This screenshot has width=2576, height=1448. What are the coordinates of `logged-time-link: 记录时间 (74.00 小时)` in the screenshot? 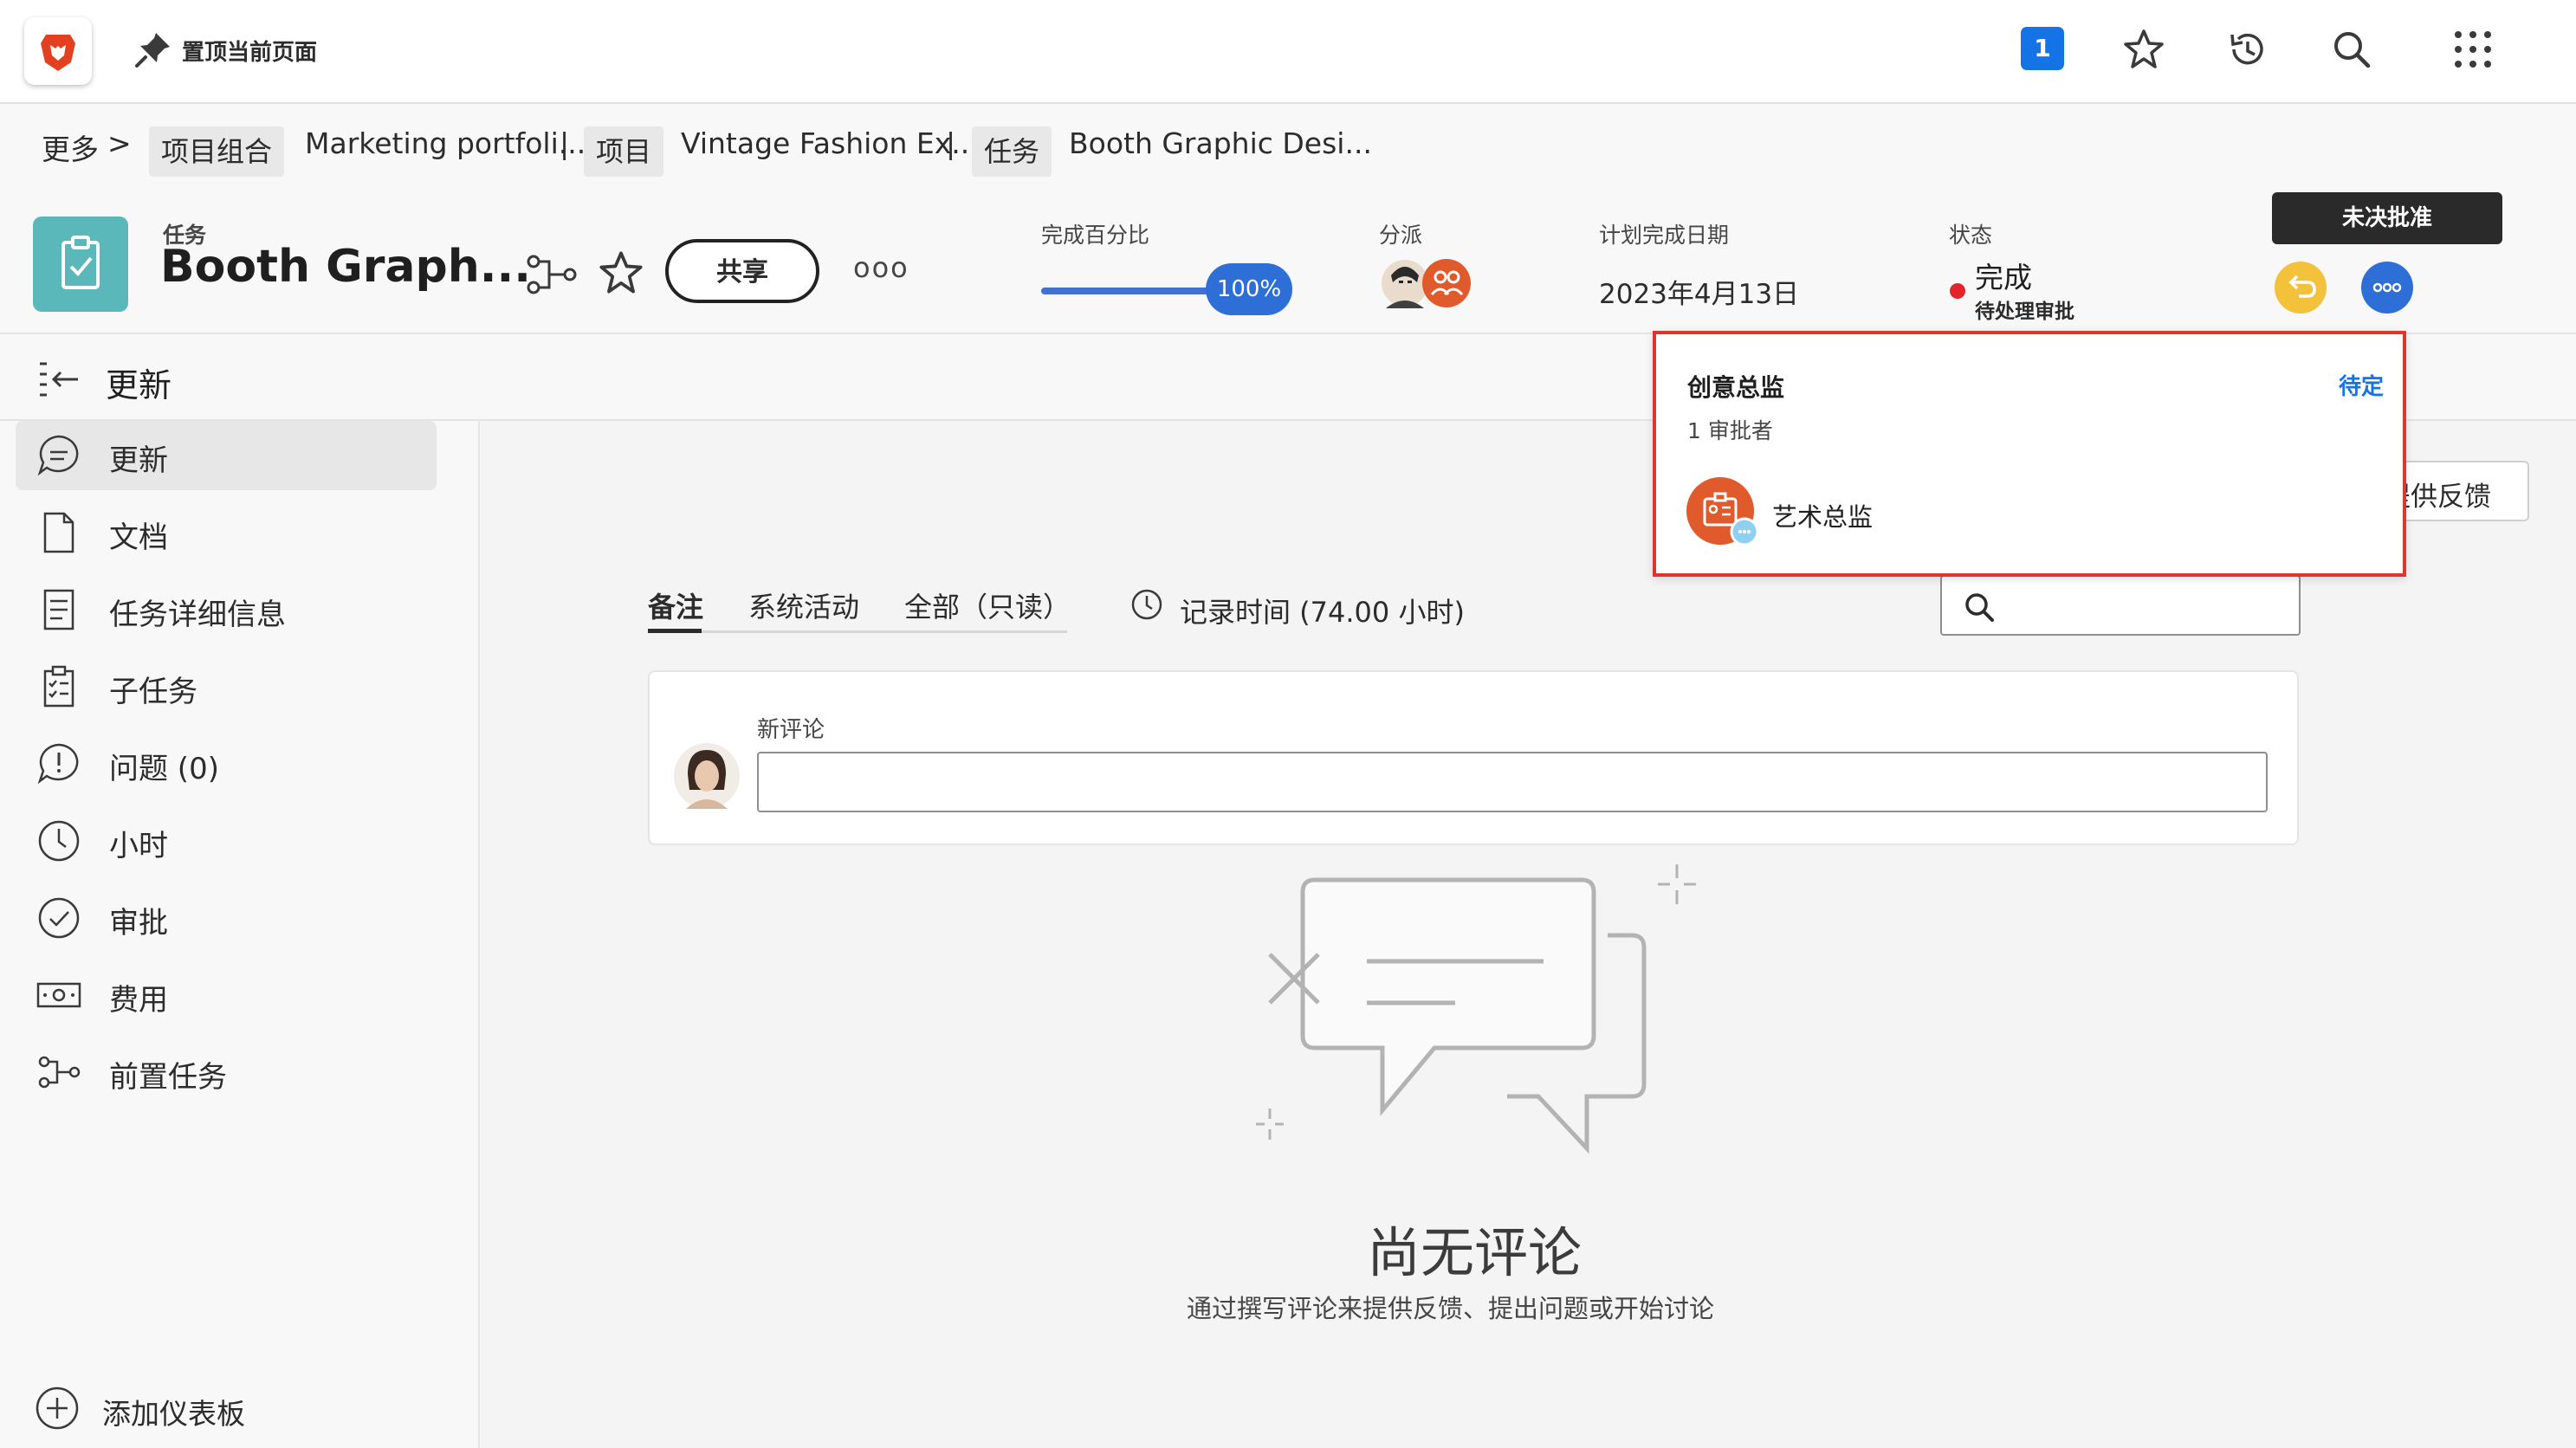 It's located at (1322, 610).